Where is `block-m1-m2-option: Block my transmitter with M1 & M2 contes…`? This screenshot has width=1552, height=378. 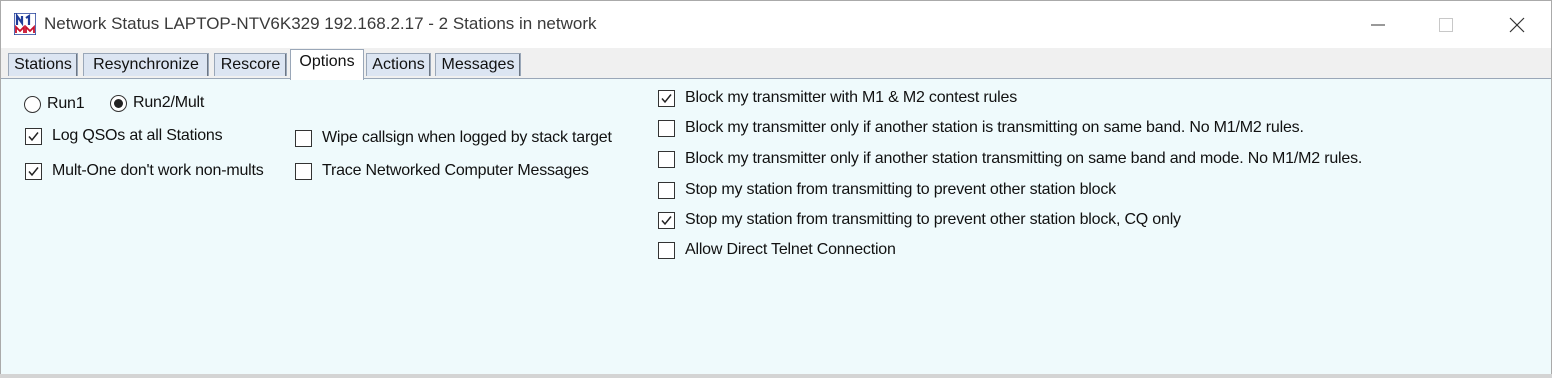
block-m1-m2-option: Block my transmitter with M1 & M2 contes… is located at coordinates (837, 98).